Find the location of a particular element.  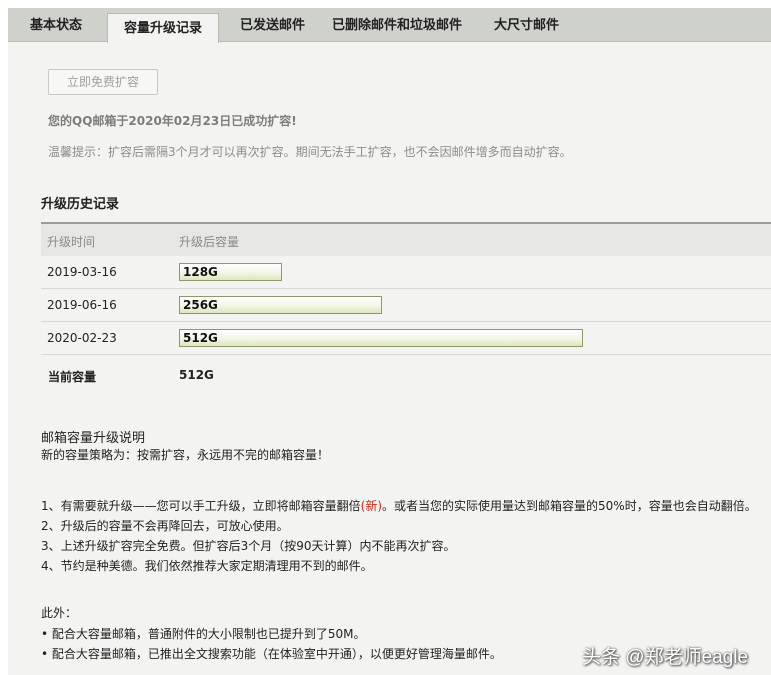

row-date: 2019-06-16 is located at coordinates (82, 305).